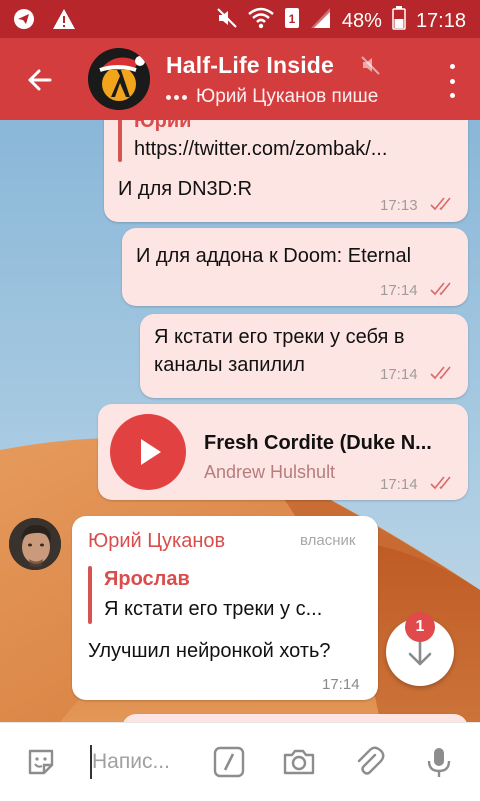 Image resolution: width=480 pixels, height=801 pixels. I want to click on chat-avatar, so click(119, 79).